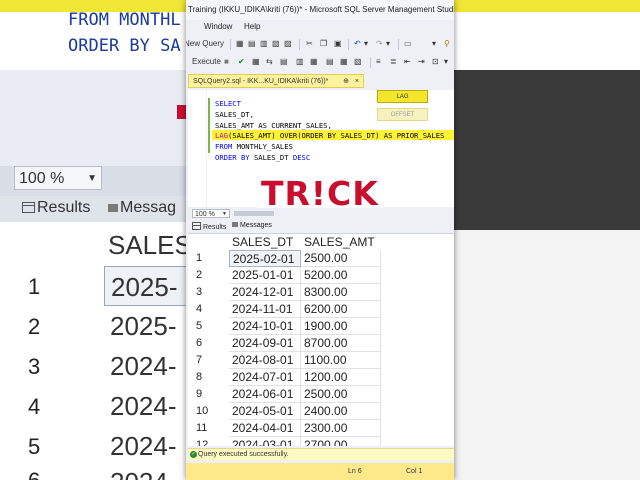  I want to click on expand-icon: ▾, so click(434, 43).